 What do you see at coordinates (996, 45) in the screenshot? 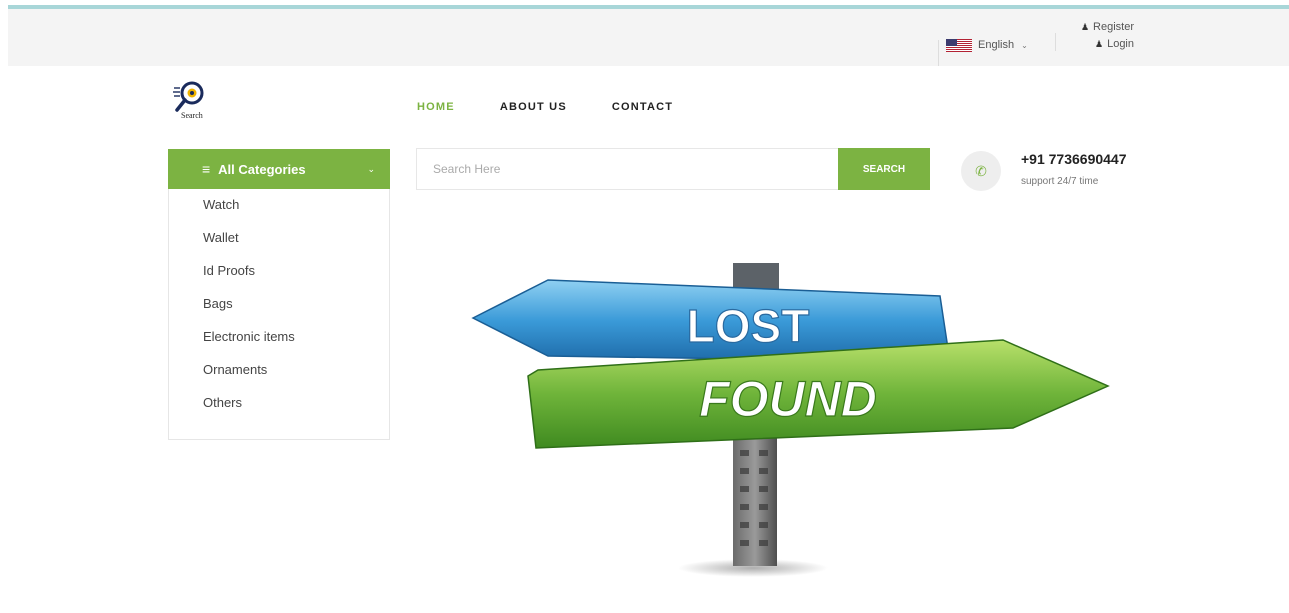
I see `language-label: English` at bounding box center [996, 45].